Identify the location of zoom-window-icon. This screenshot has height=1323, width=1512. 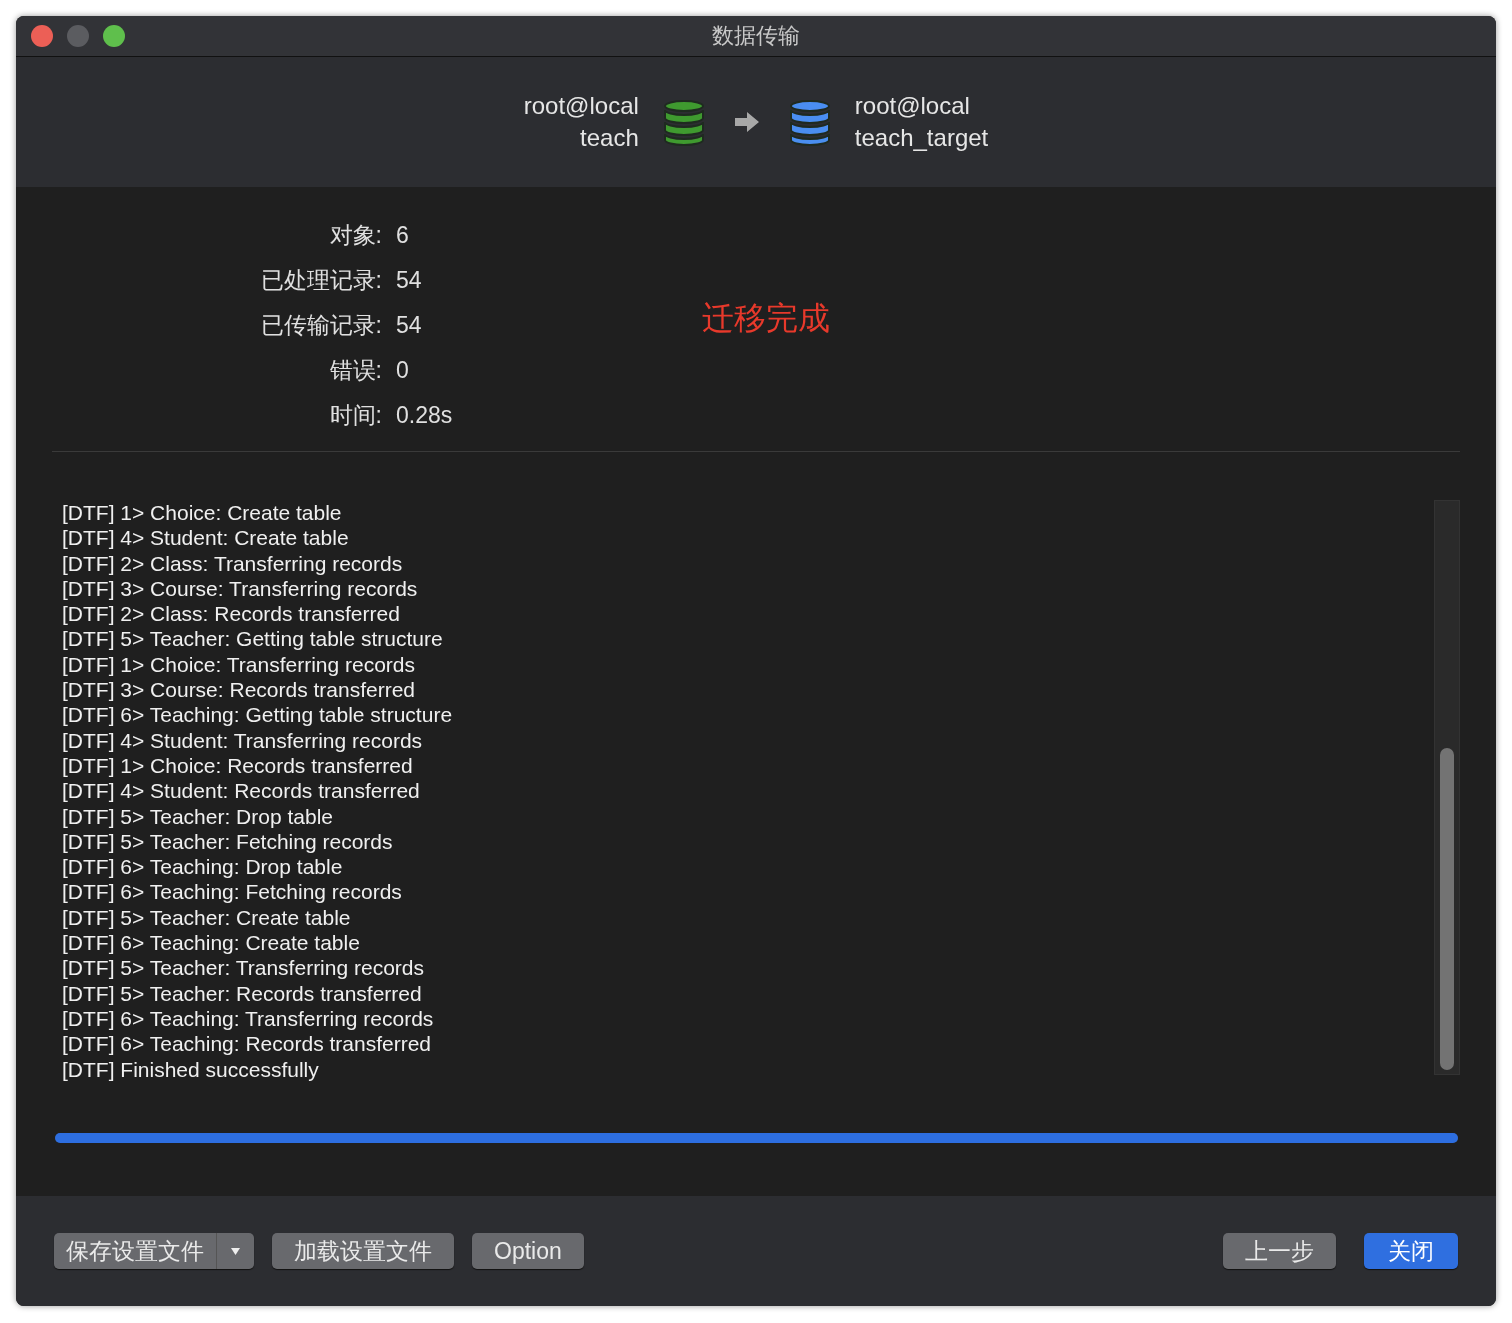
(114, 36).